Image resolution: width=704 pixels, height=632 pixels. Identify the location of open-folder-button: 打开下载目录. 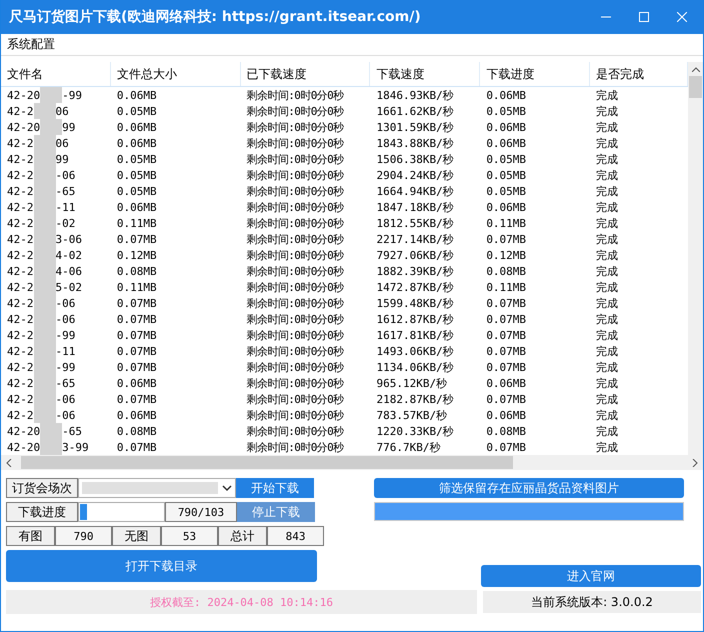
(161, 566).